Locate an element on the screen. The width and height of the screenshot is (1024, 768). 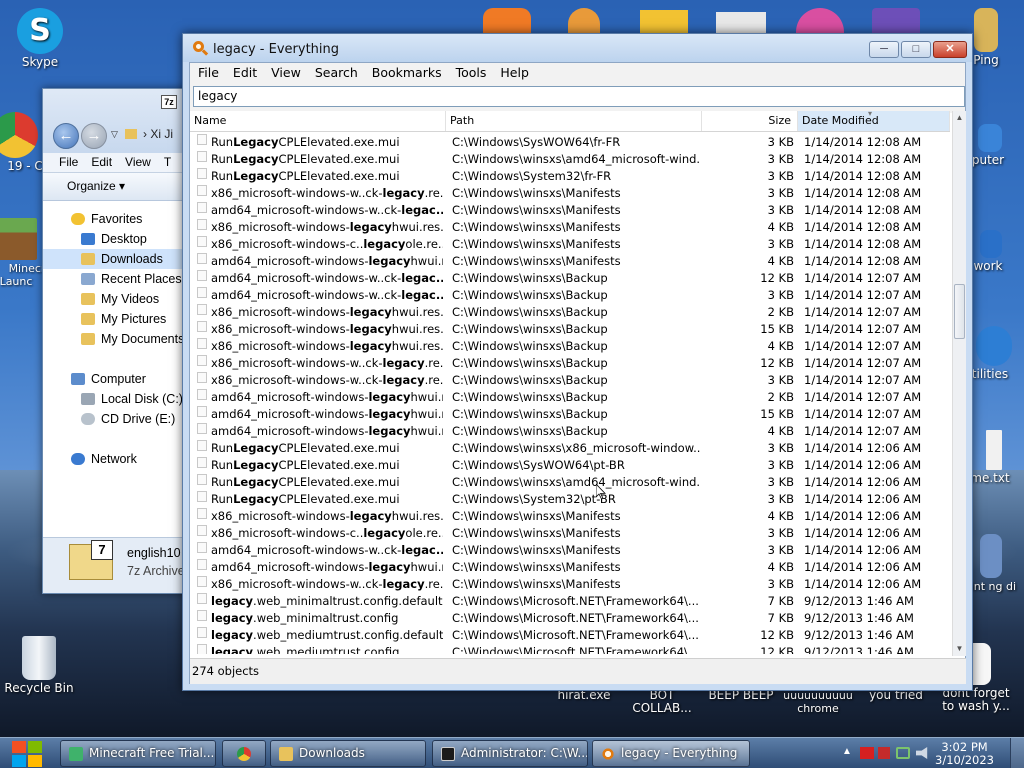
nav-item-desktop: Desktop is located at coordinates (122, 239).